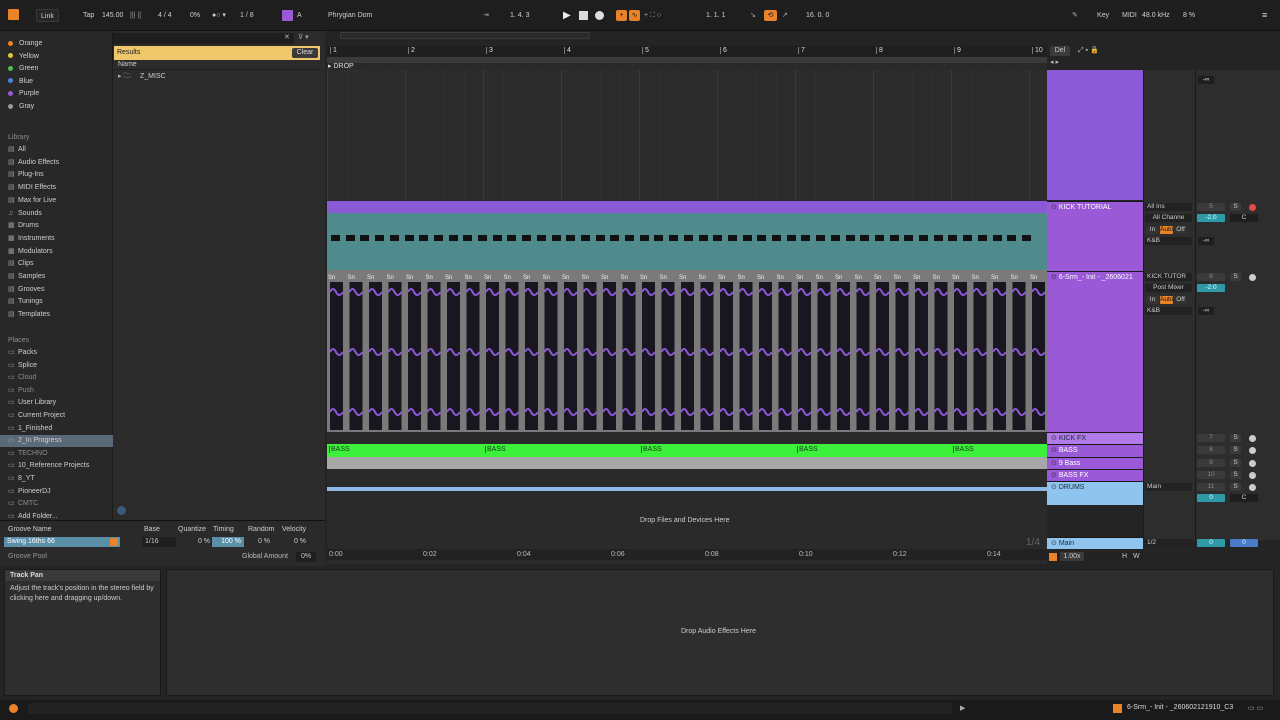 Image resolution: width=1280 pixels, height=720 pixels. What do you see at coordinates (1211, 475) in the screenshot?
I see `track-number: 10` at bounding box center [1211, 475].